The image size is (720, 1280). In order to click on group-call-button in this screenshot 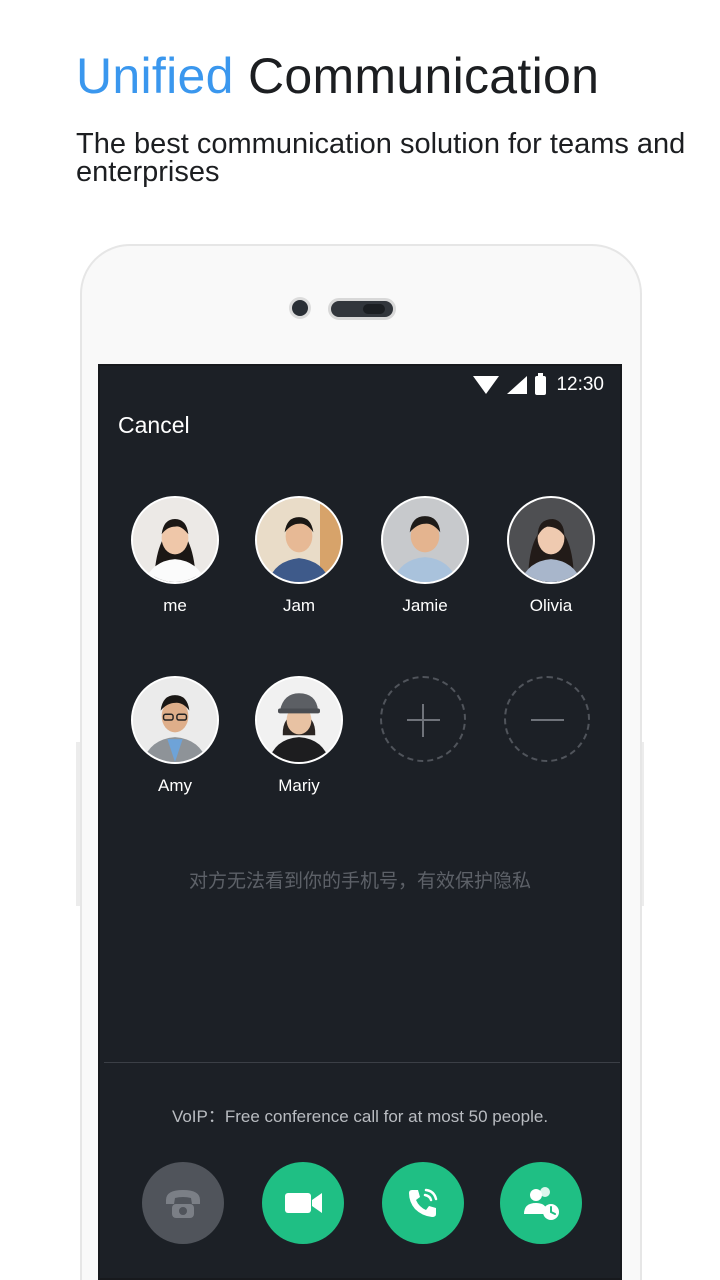, I will do `click(541, 1203)`.